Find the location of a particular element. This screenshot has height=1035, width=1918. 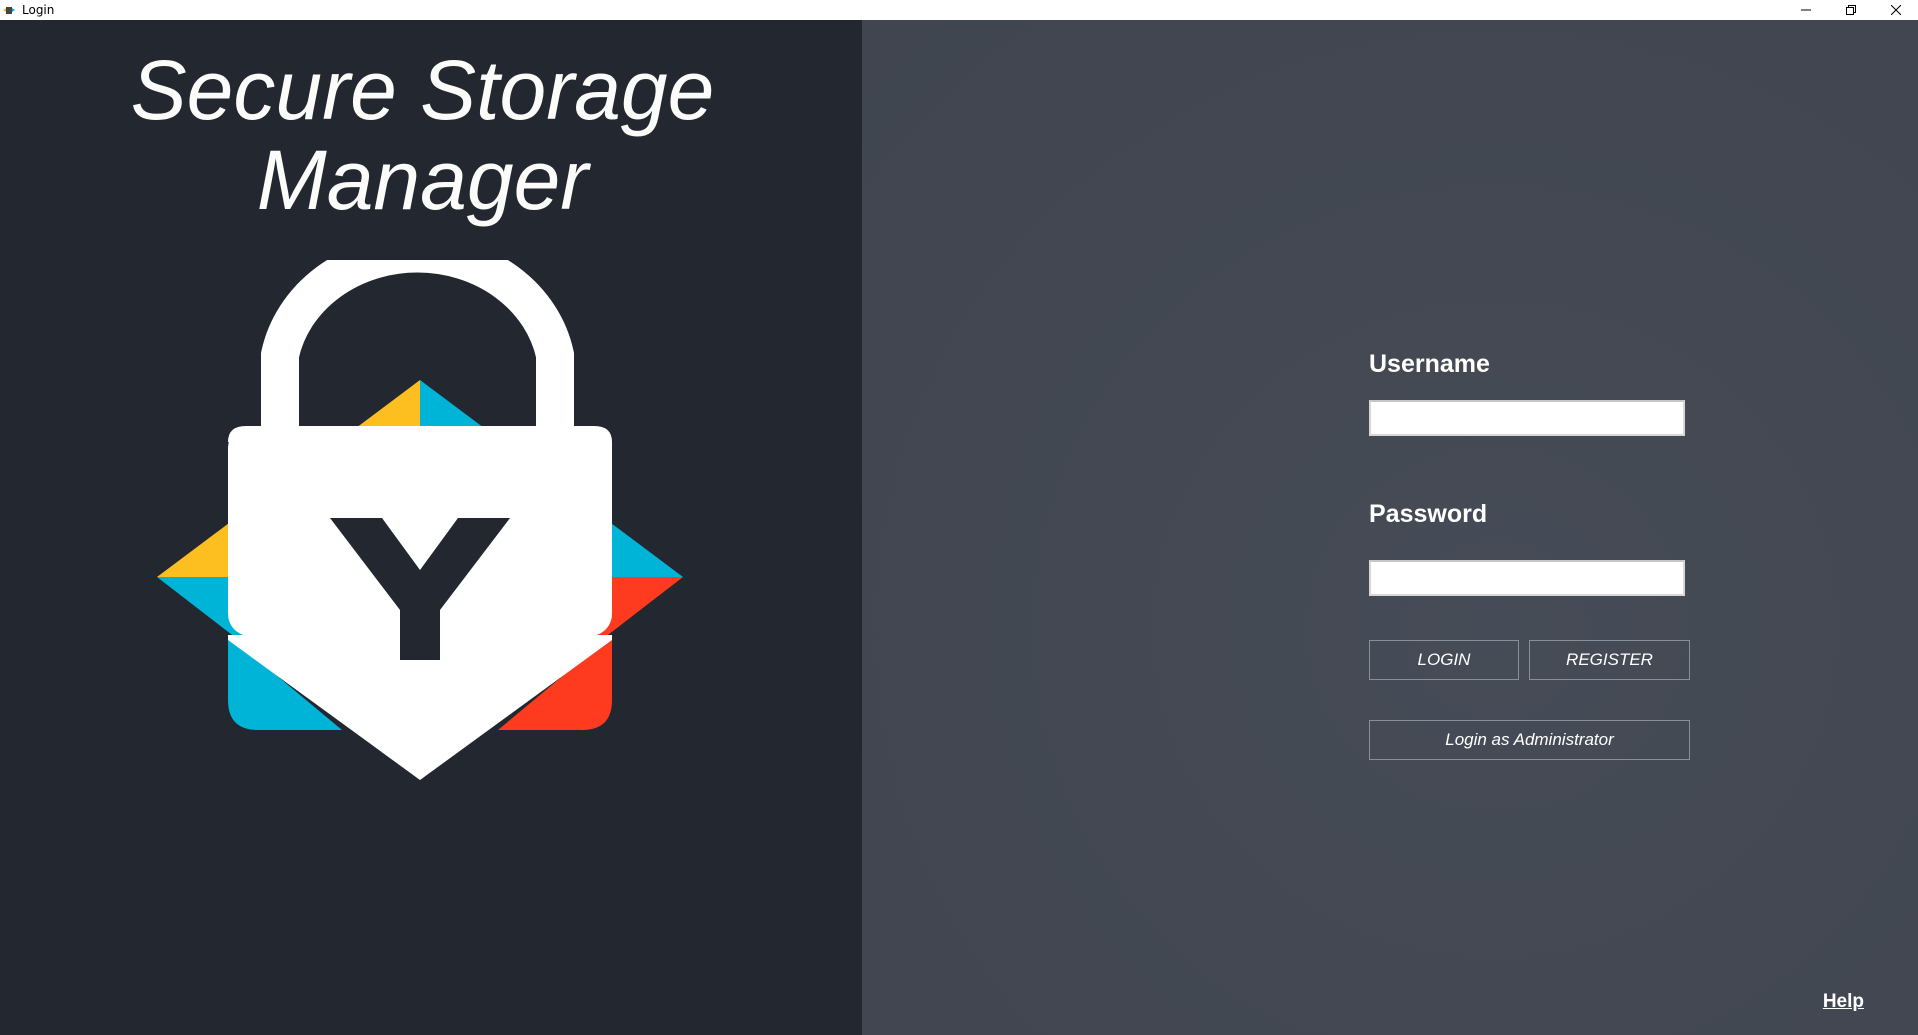

restore-button is located at coordinates (1850, 10).